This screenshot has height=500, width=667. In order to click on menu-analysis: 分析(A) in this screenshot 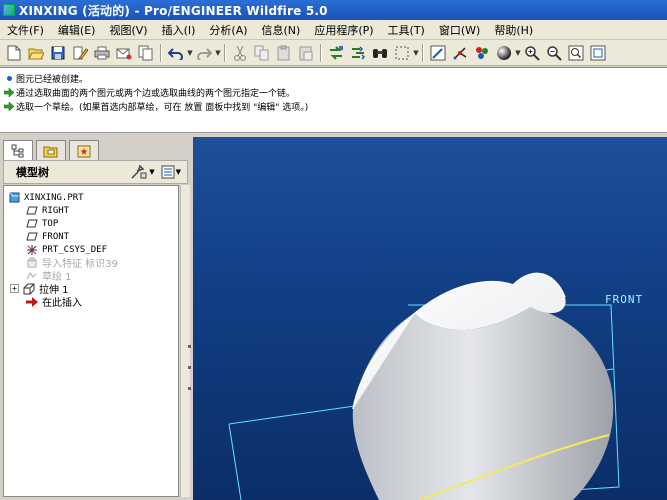, I will do `click(228, 30)`.